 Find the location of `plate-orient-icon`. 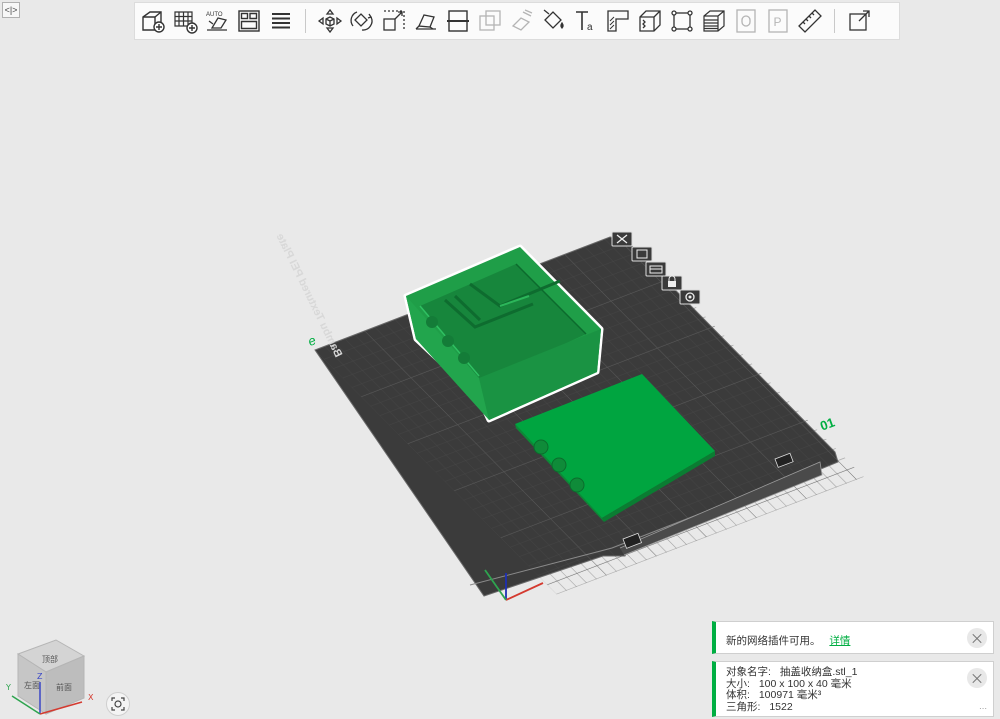

plate-orient-icon is located at coordinates (656, 269).